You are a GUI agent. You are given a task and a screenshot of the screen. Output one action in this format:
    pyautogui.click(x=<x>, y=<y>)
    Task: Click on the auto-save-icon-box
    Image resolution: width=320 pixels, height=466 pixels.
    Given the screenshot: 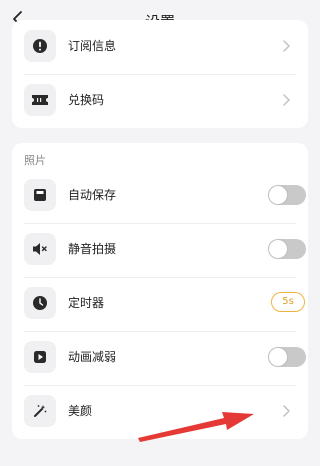 What is the action you would take?
    pyautogui.click(x=40, y=195)
    